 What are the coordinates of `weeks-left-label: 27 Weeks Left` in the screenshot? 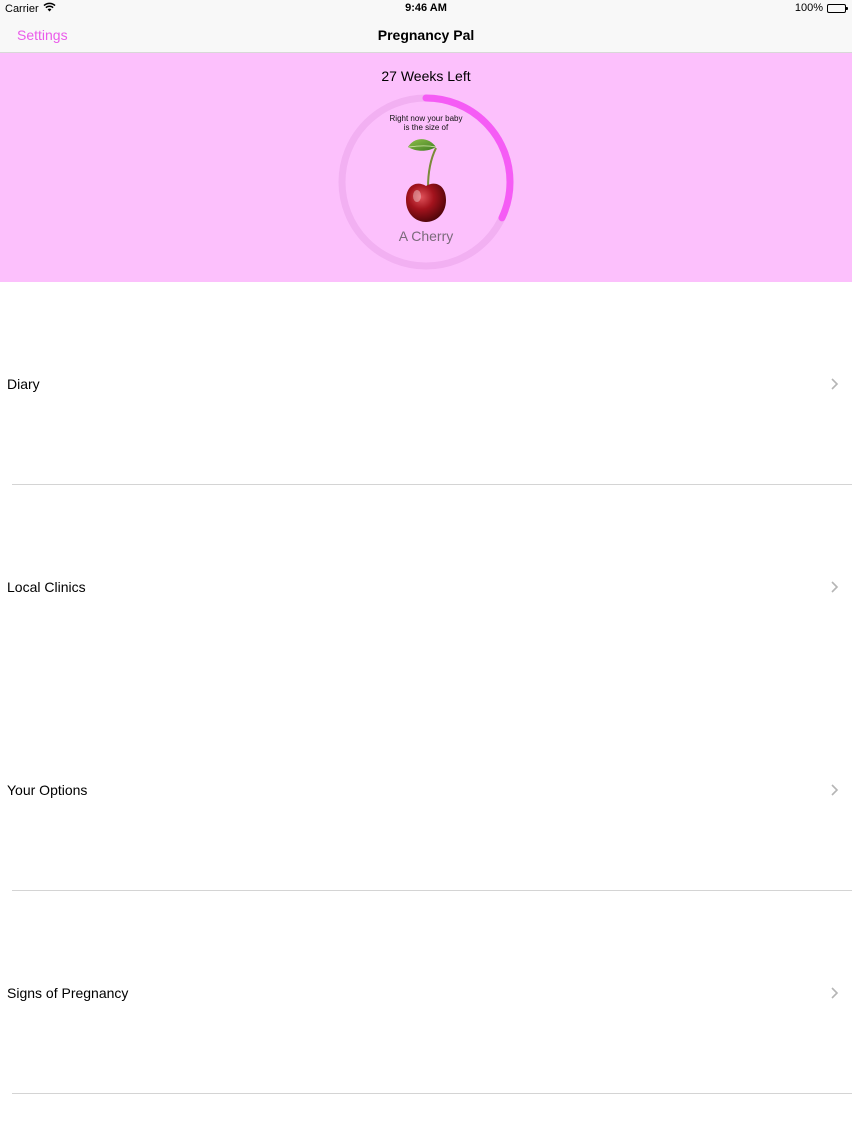 It's located at (426, 76).